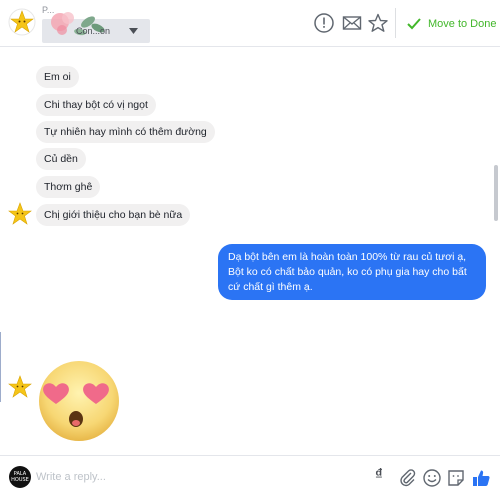 This screenshot has width=500, height=501. I want to click on move-to-done-button: Move to Done, so click(451, 24).